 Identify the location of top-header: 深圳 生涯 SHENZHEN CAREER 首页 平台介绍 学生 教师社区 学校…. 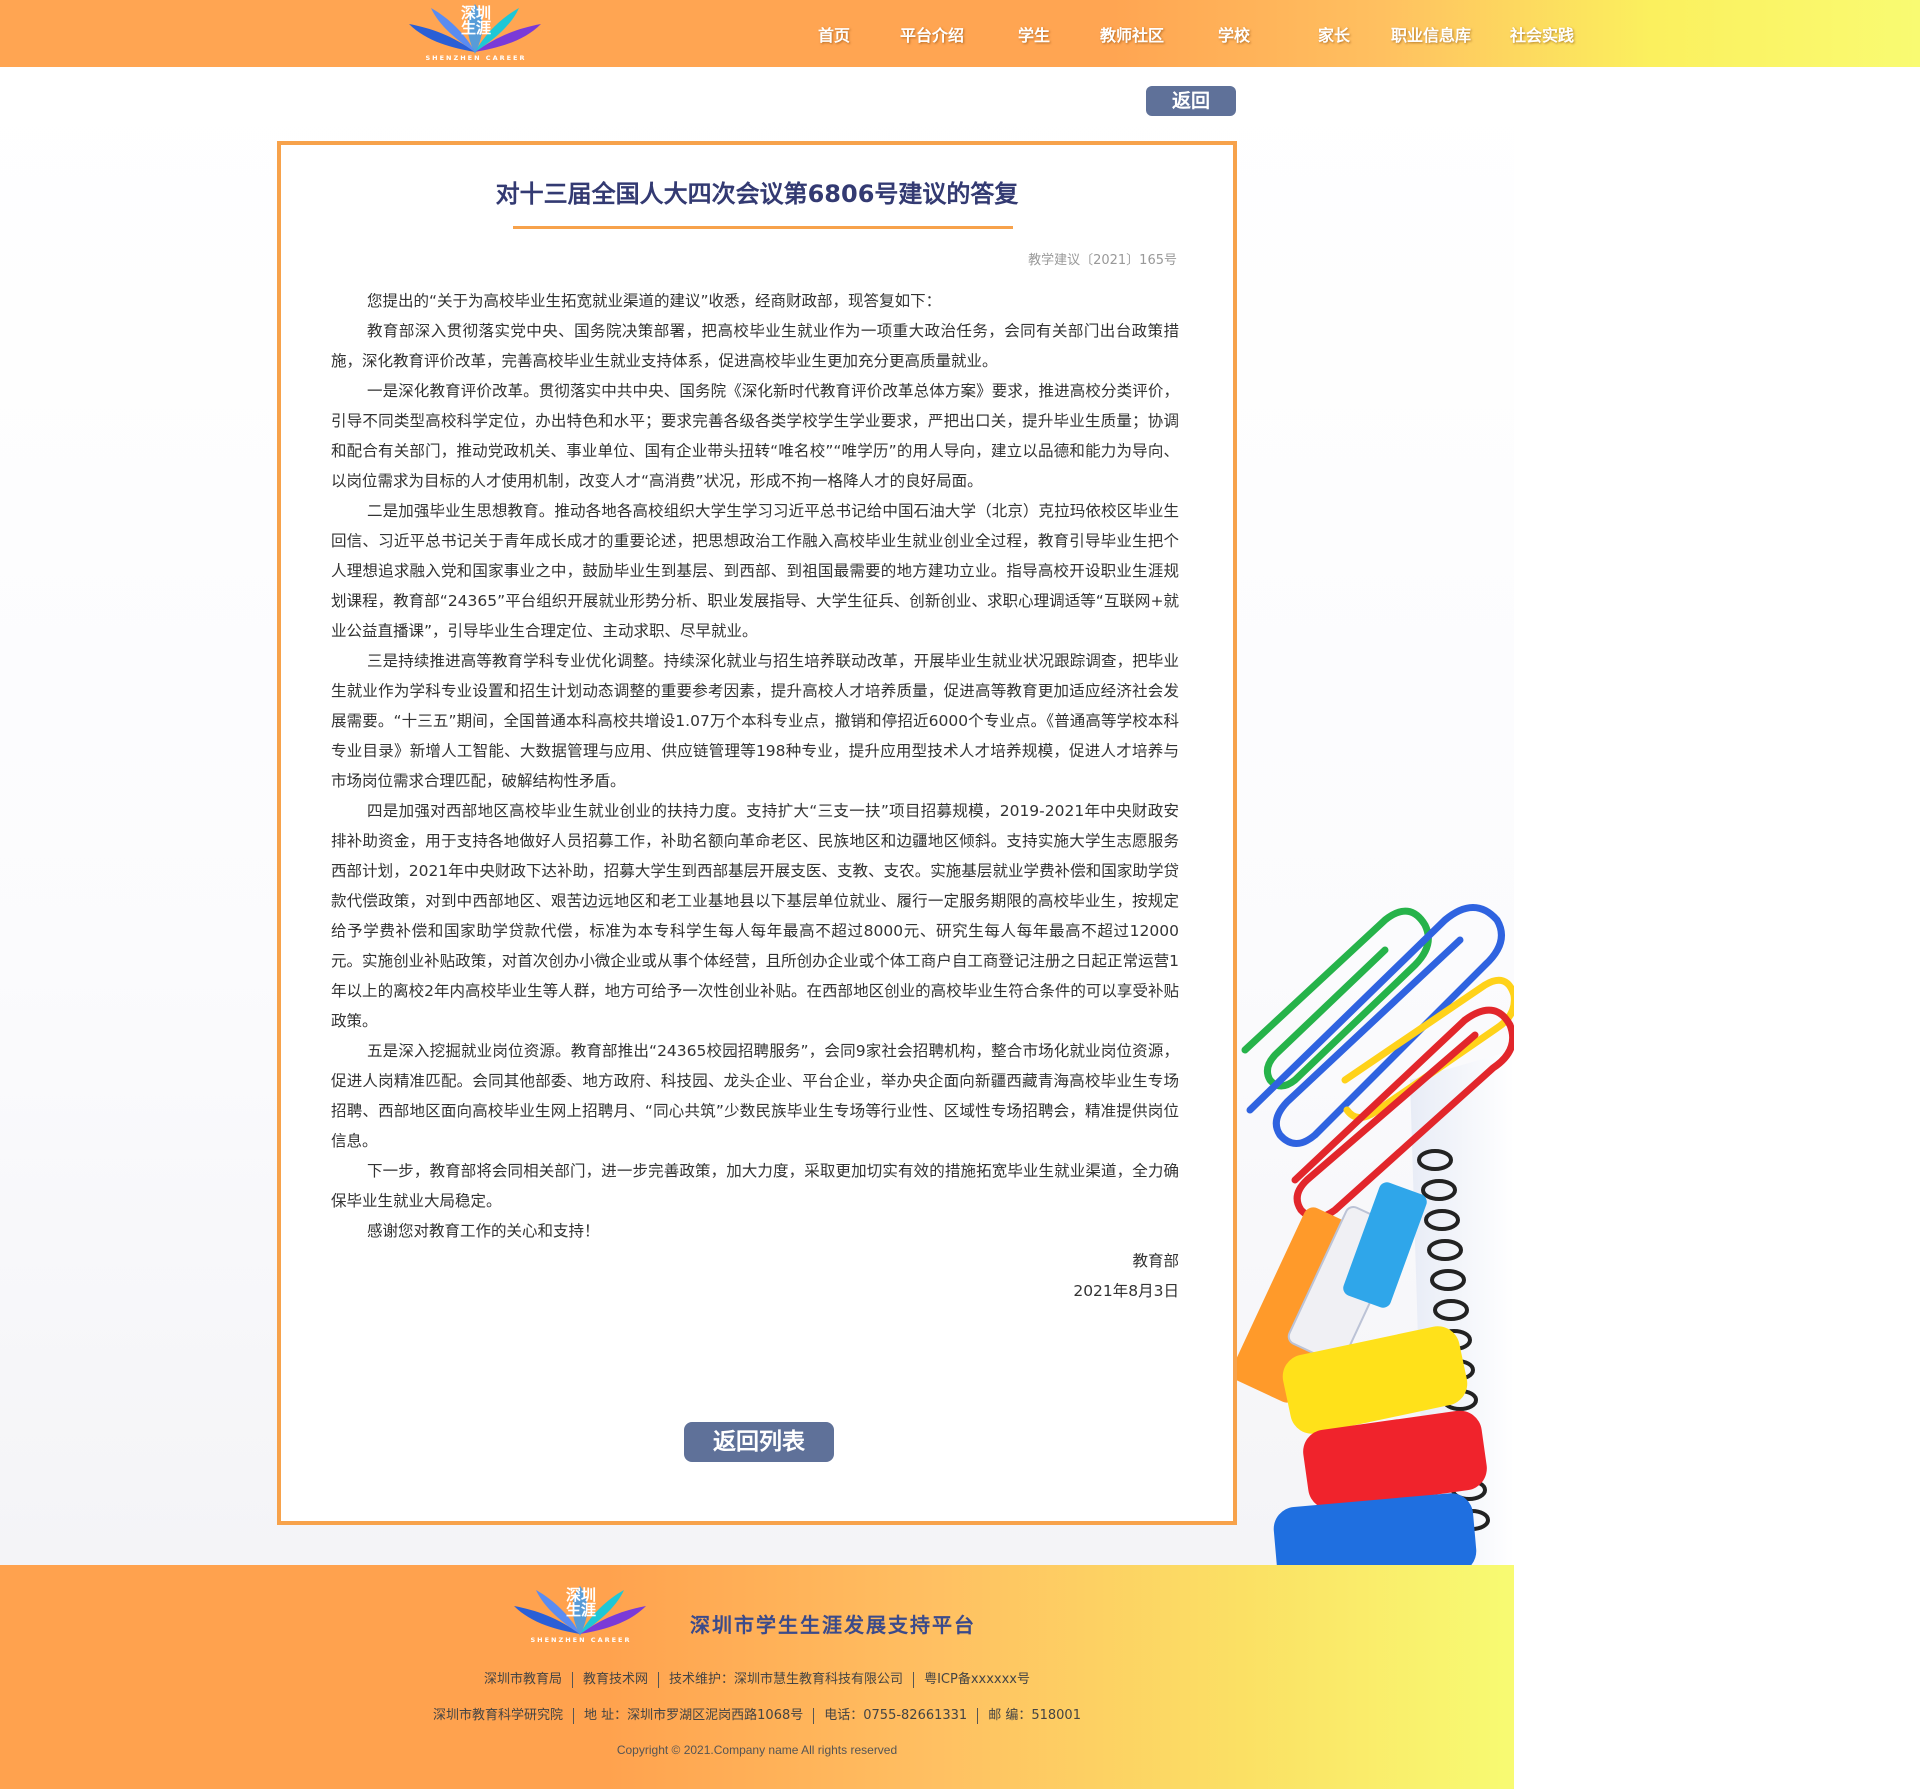
(960, 33).